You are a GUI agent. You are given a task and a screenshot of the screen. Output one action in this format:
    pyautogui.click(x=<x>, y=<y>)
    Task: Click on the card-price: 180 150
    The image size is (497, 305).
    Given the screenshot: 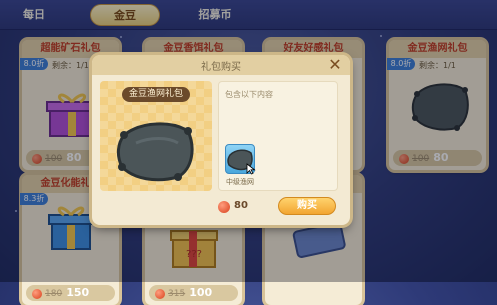 What is the action you would take?
    pyautogui.click(x=70, y=293)
    